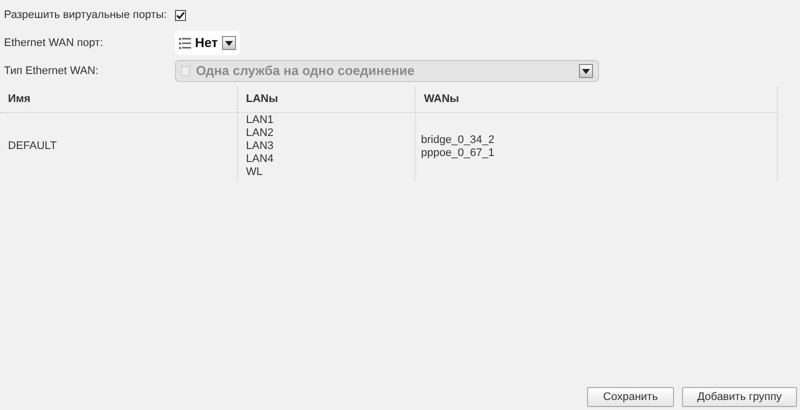  I want to click on action-button: Сохранить, so click(630, 397).